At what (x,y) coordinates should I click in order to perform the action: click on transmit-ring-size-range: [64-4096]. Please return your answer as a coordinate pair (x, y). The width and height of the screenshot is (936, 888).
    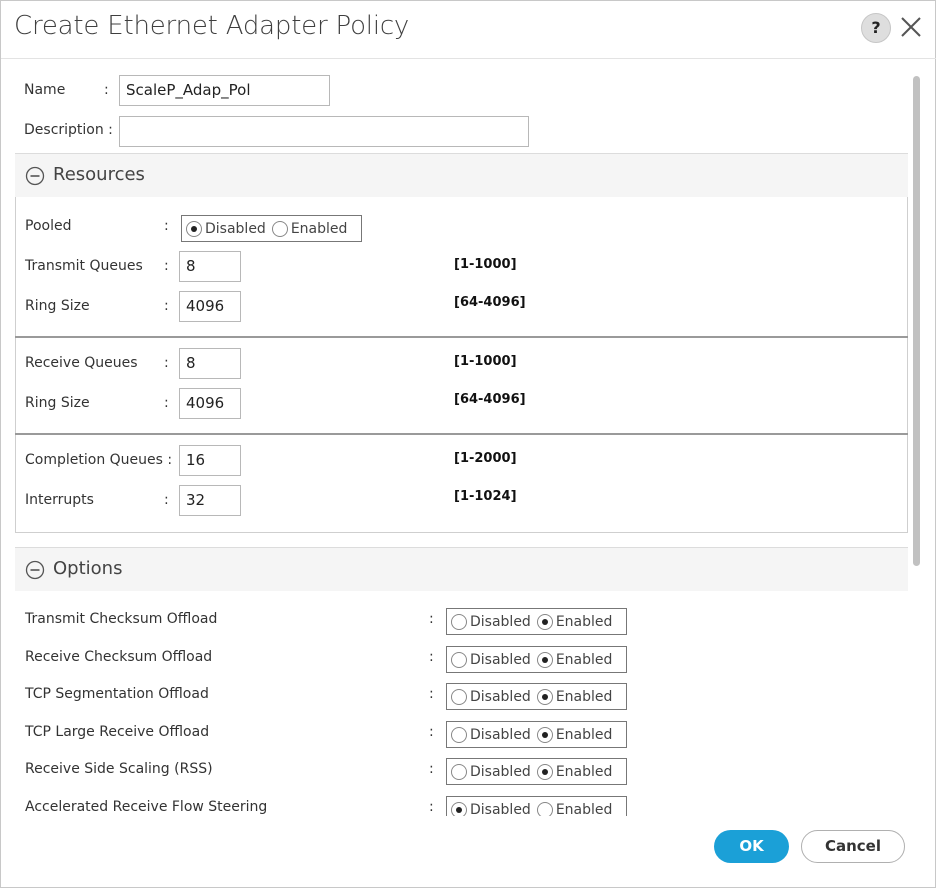
    Looking at the image, I should click on (490, 302).